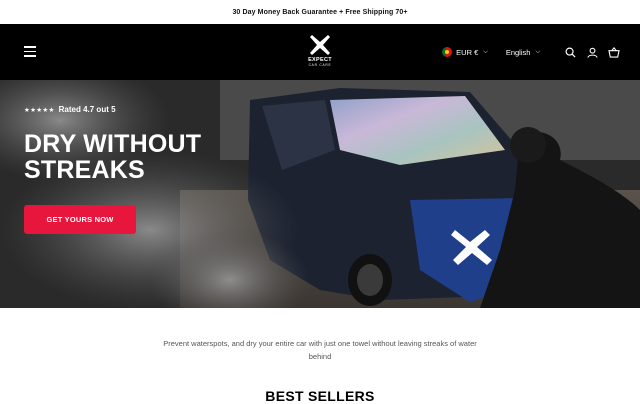  I want to click on language-selector: English ⌵, so click(523, 52).